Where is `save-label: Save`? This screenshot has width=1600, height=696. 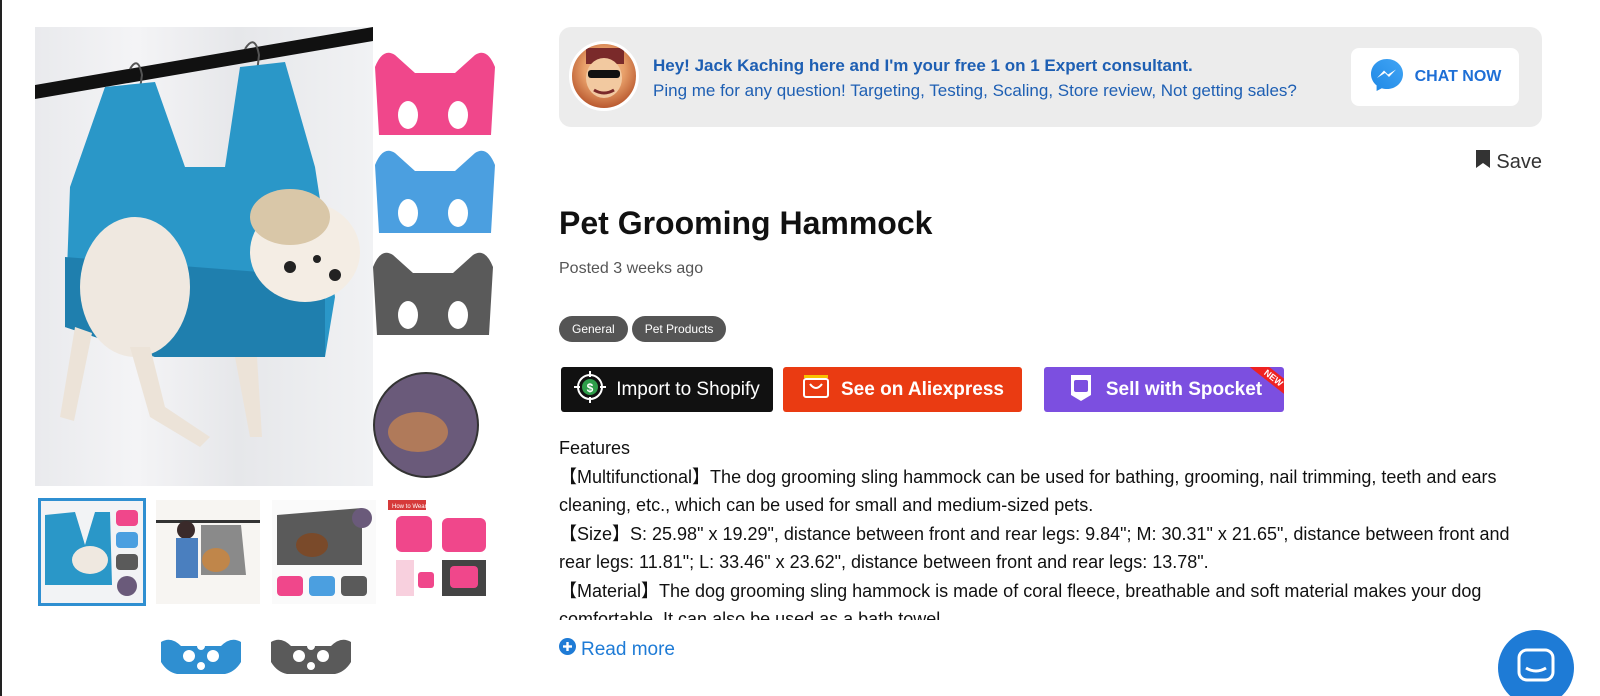
save-label: Save is located at coordinates (1519, 161).